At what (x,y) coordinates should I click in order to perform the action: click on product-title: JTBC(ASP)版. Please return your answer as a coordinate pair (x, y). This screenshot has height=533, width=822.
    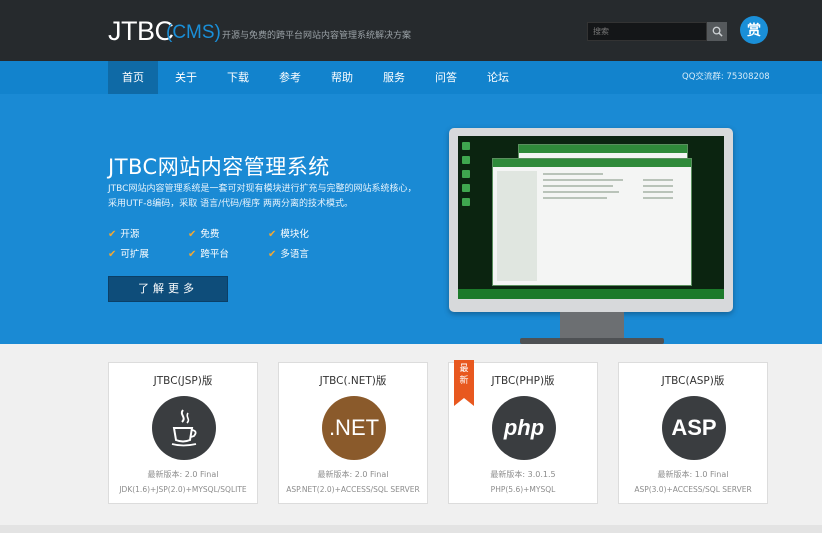
    Looking at the image, I should click on (693, 380).